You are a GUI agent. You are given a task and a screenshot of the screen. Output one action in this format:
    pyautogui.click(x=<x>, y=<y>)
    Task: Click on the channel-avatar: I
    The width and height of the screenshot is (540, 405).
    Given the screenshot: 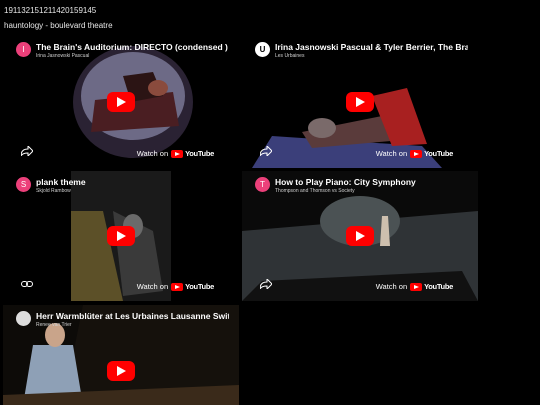 What is the action you would take?
    pyautogui.click(x=23, y=49)
    